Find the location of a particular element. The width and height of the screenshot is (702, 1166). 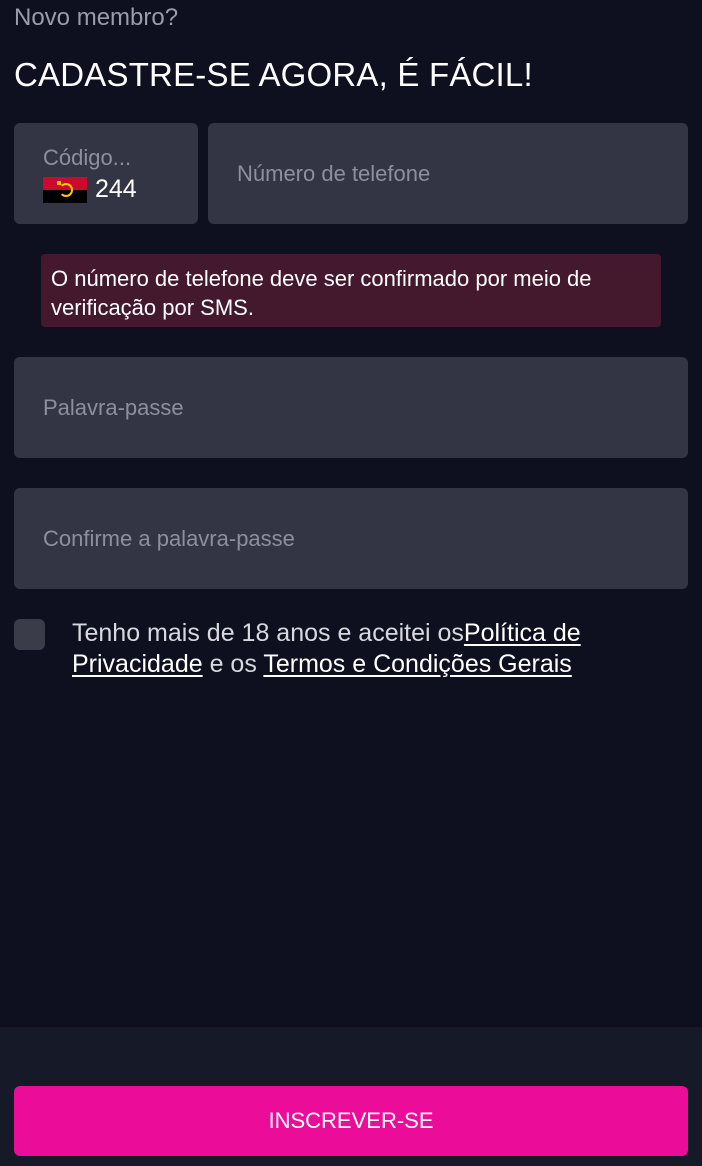

confirm-password-input is located at coordinates (351, 538).